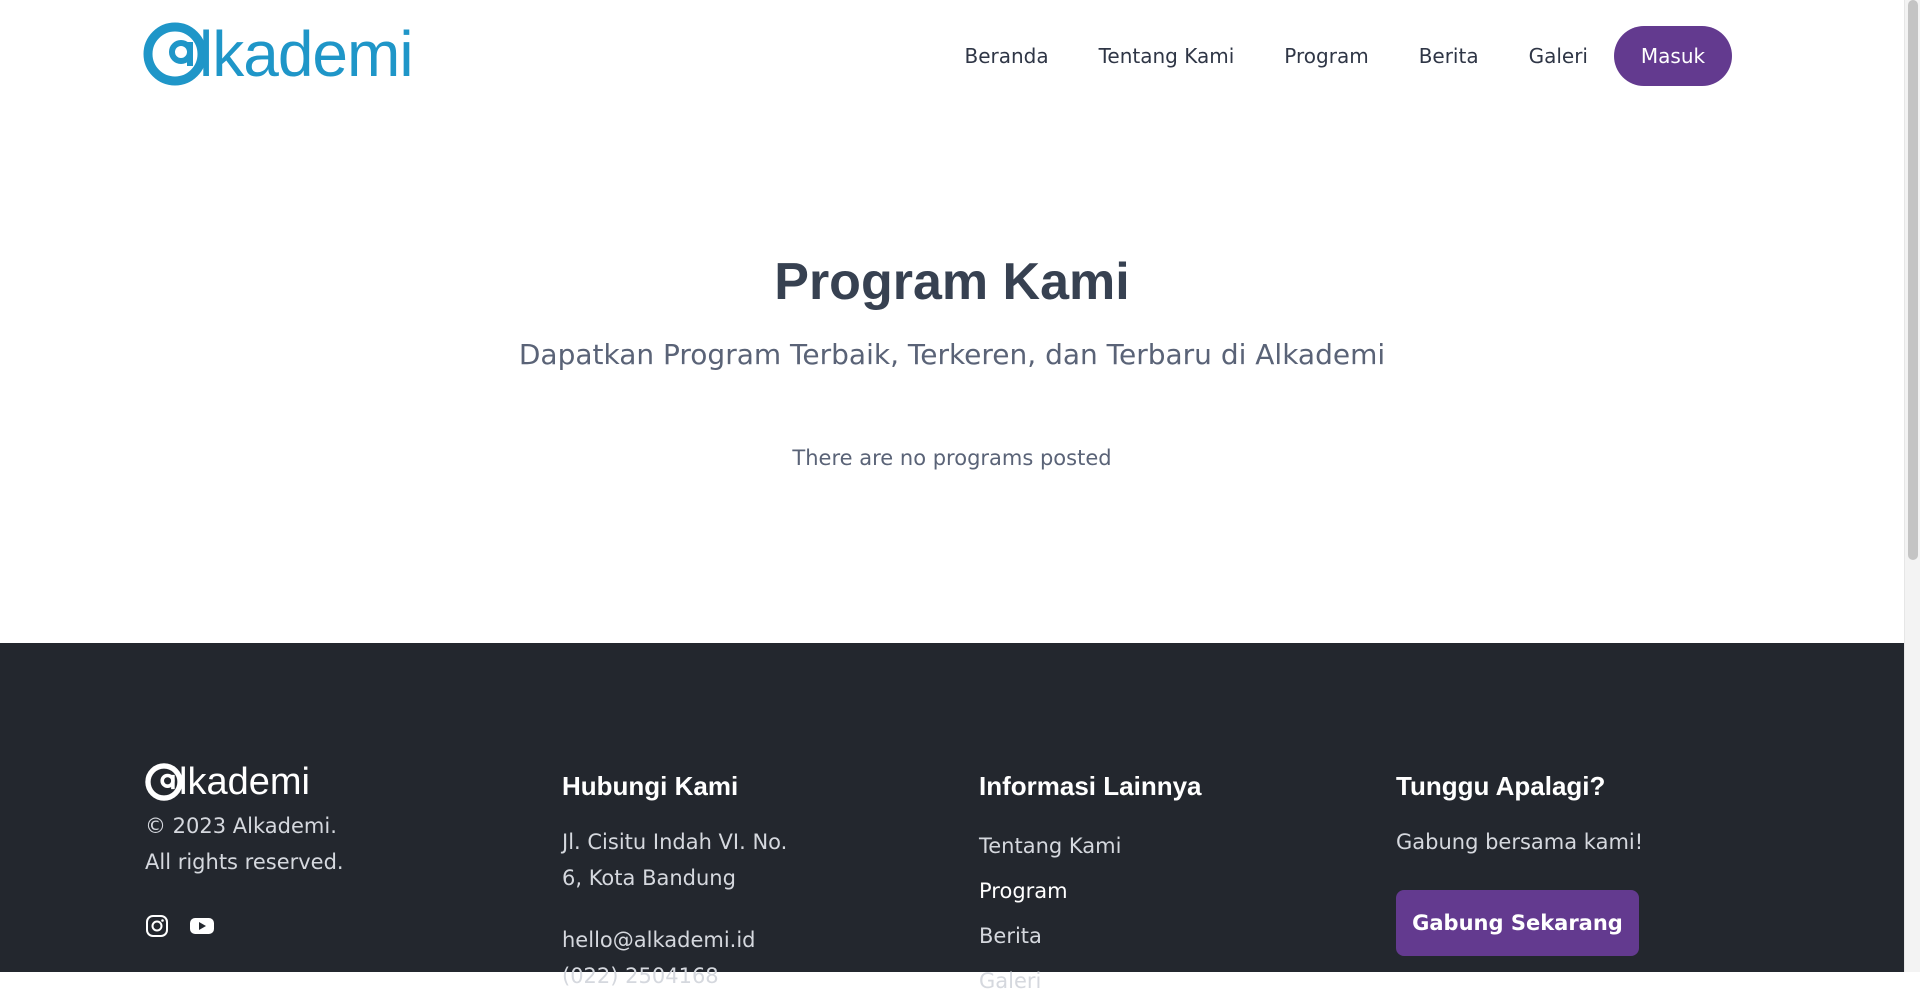  I want to click on nav-galeri: Galeri, so click(1558, 56).